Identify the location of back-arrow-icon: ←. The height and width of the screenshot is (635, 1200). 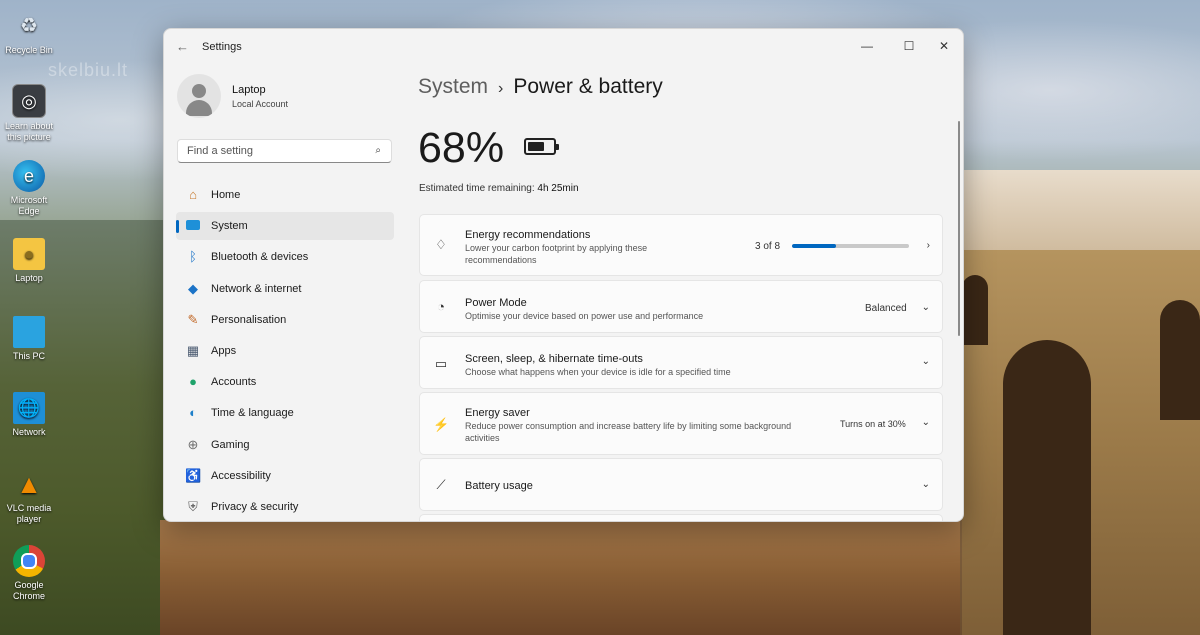
(182, 46).